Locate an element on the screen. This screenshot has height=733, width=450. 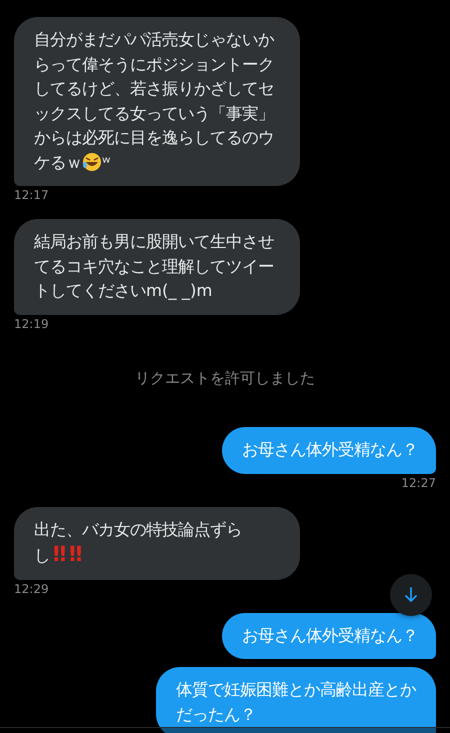
laughing-emoji-icon is located at coordinates (92, 162).